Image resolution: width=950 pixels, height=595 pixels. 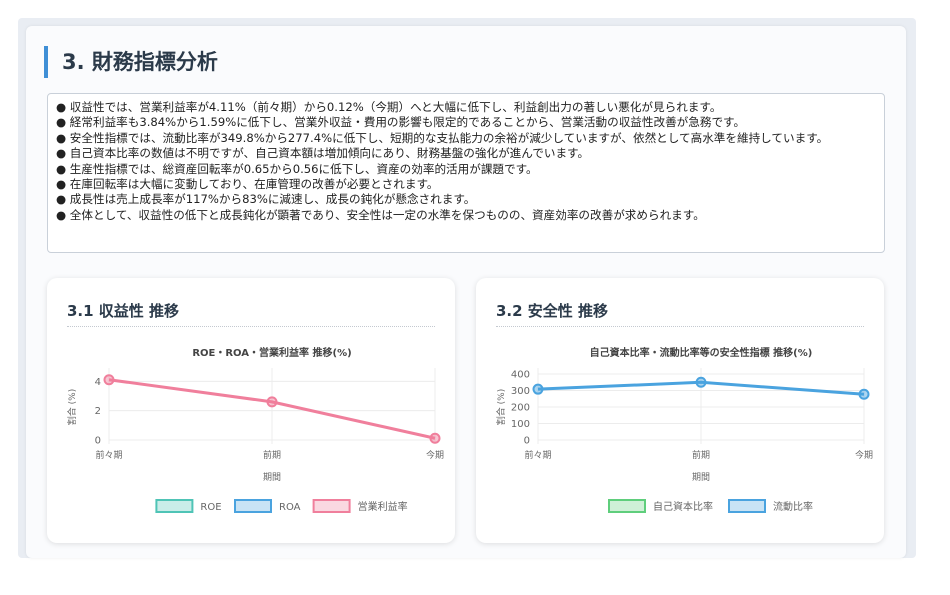 What do you see at coordinates (131, 62) in the screenshot?
I see `section-title: 3. 財務指標分析` at bounding box center [131, 62].